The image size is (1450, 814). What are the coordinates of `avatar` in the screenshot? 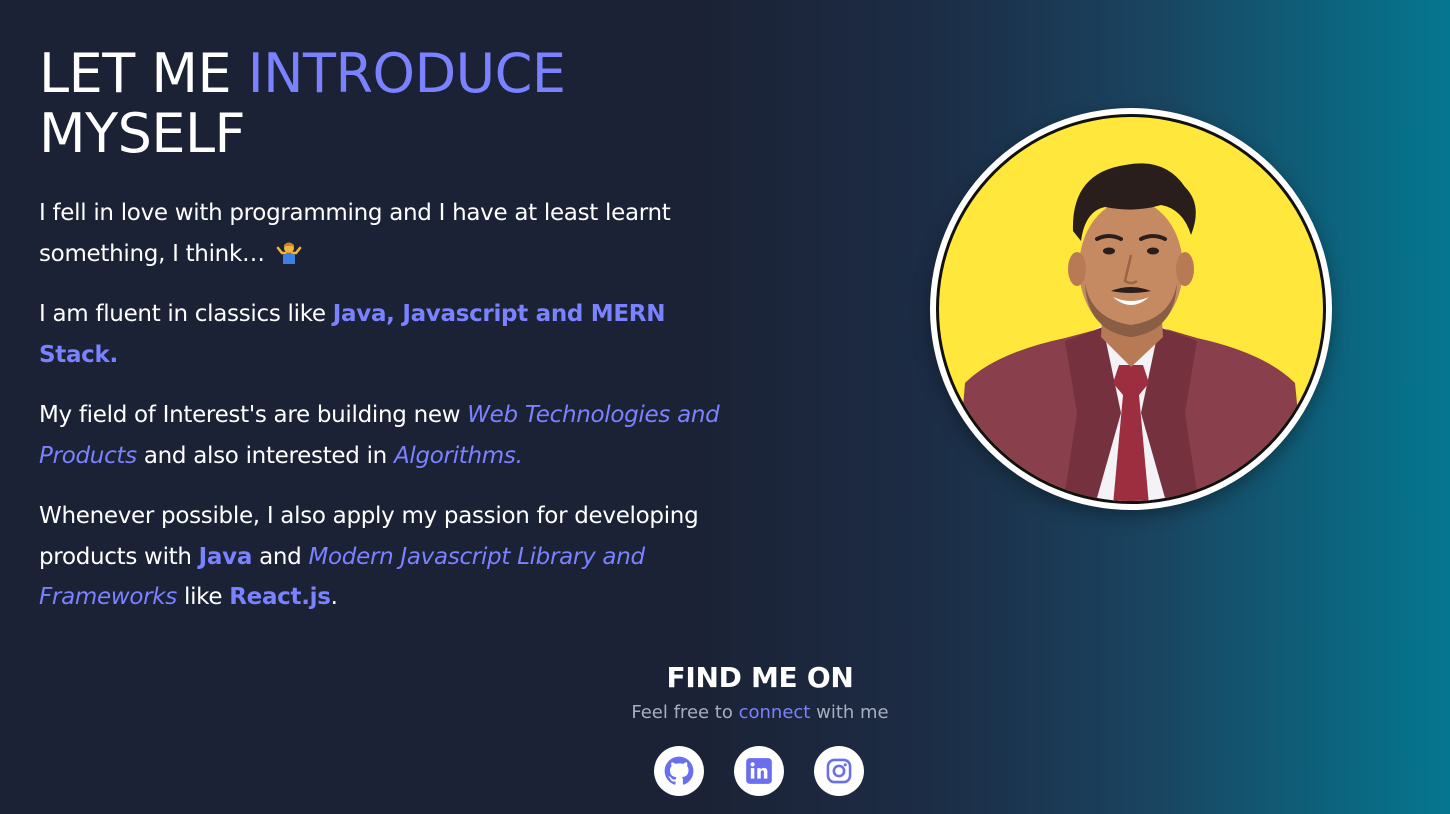 It's located at (1131, 309).